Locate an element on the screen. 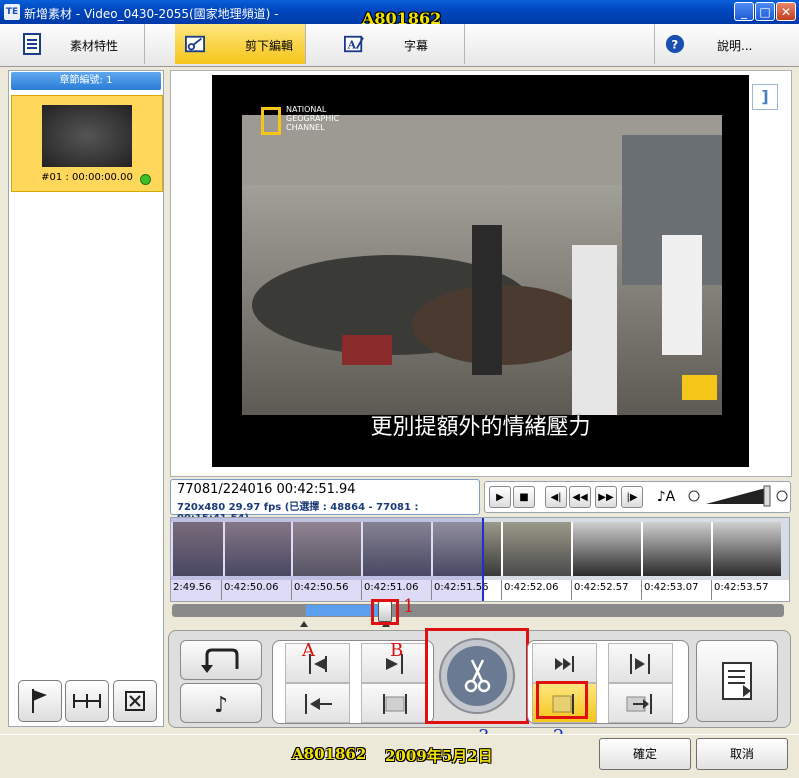 The image size is (799, 778). next-frame-button: |▶ is located at coordinates (632, 497).